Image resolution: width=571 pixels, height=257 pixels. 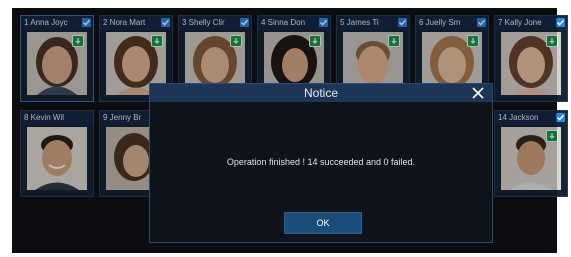 I want to click on ok-button: OK, so click(x=323, y=223).